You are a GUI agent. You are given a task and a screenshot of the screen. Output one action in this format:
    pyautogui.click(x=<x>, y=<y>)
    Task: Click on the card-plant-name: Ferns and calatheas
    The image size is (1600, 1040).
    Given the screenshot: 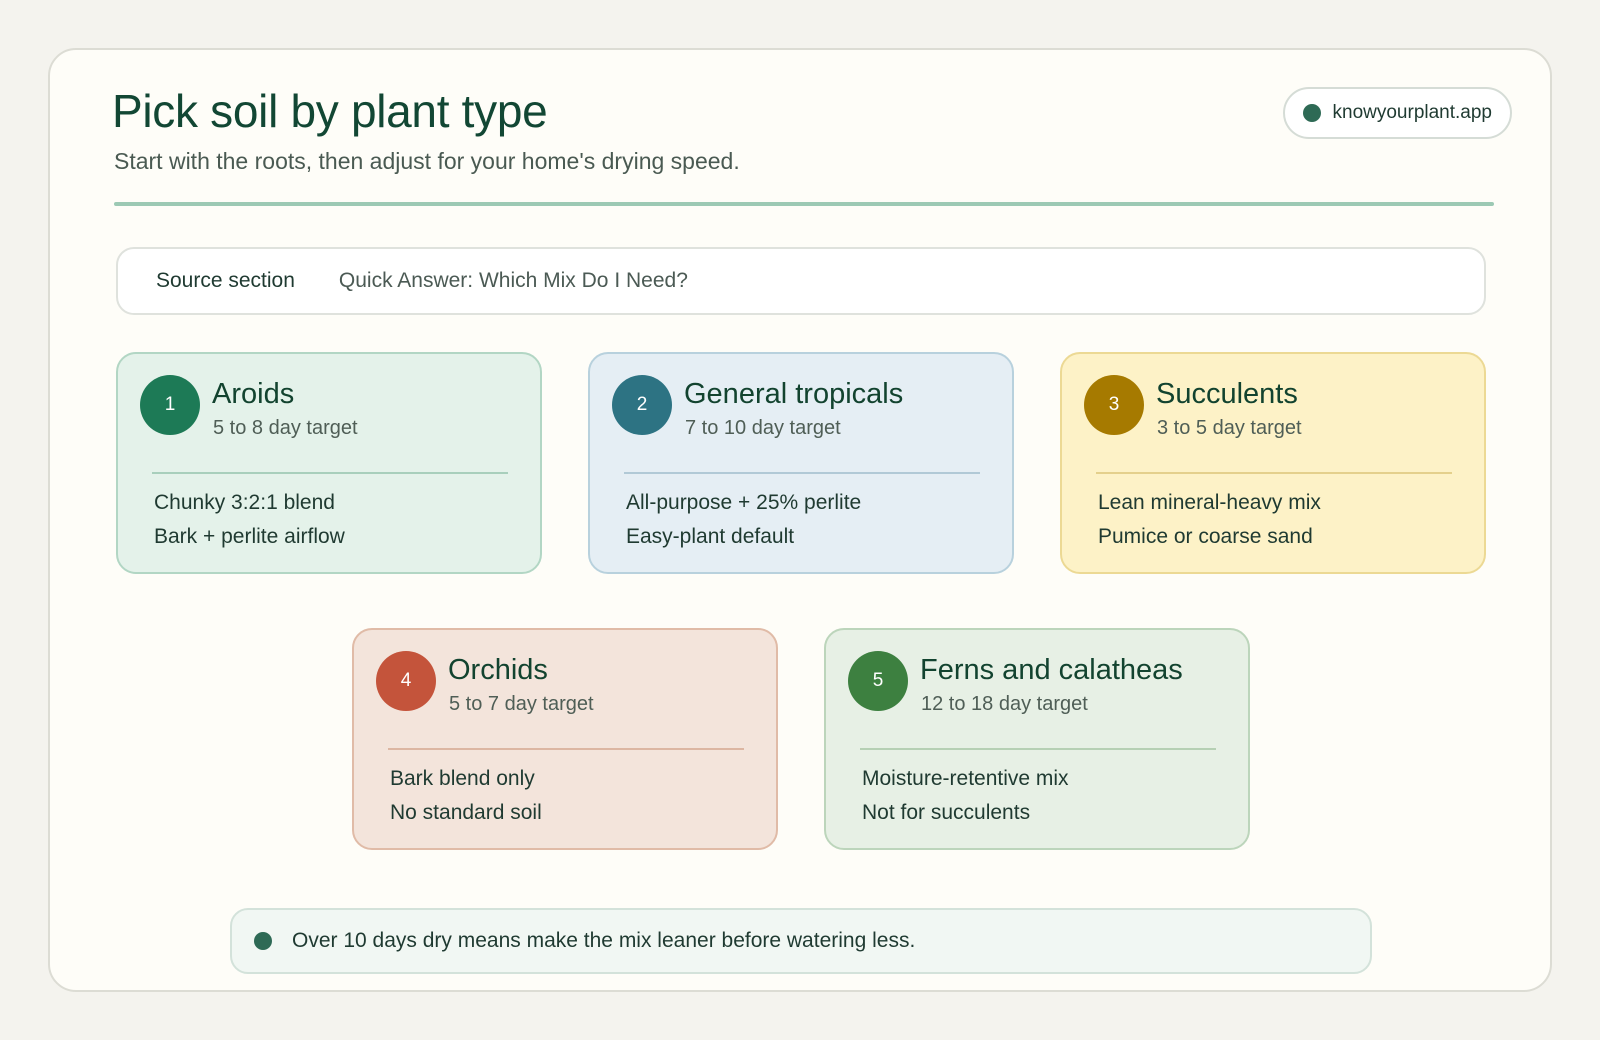 What is the action you would take?
    pyautogui.click(x=1051, y=670)
    